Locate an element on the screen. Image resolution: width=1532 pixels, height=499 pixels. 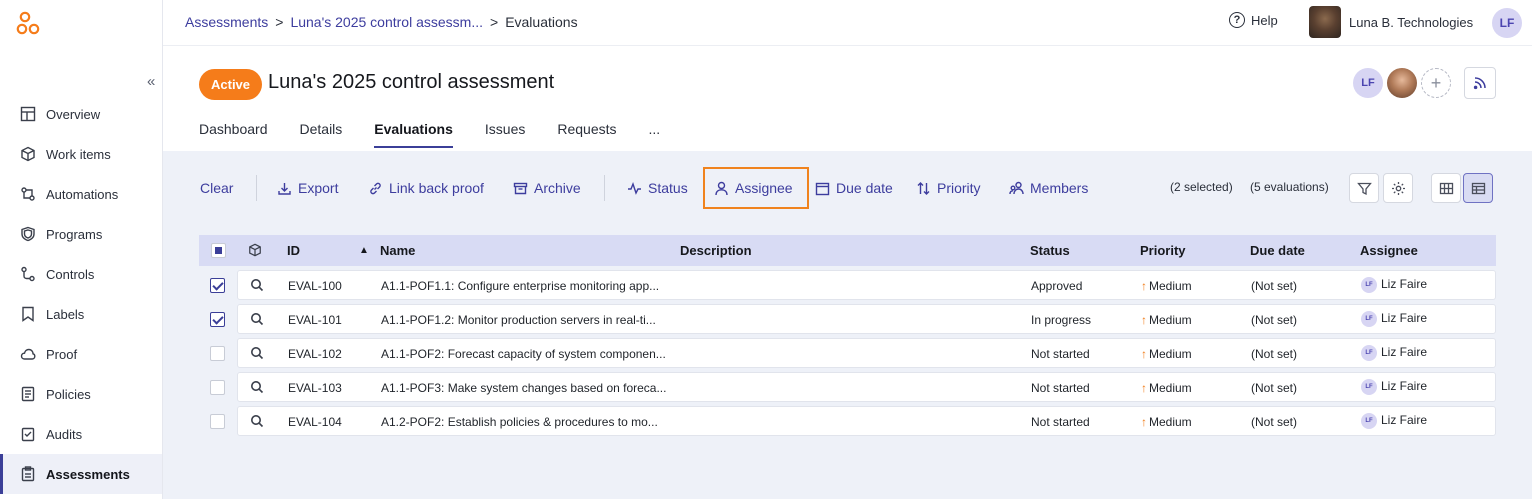
gear-icon is located at coordinates (1398, 188).